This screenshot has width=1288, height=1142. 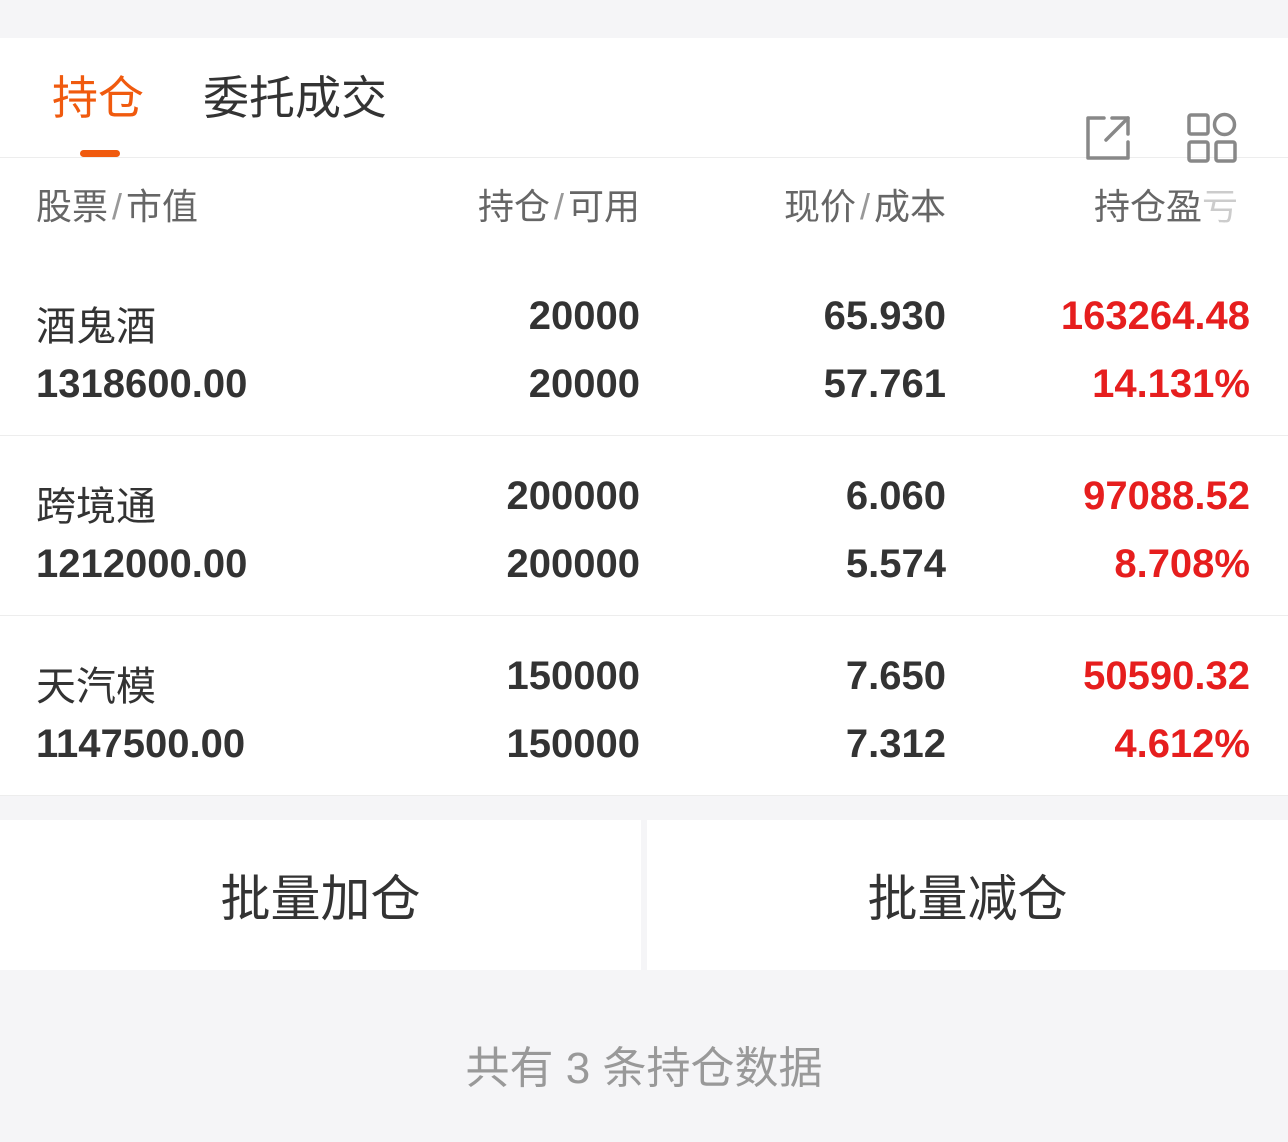 I want to click on available-qty: 150000, so click(x=573, y=744).